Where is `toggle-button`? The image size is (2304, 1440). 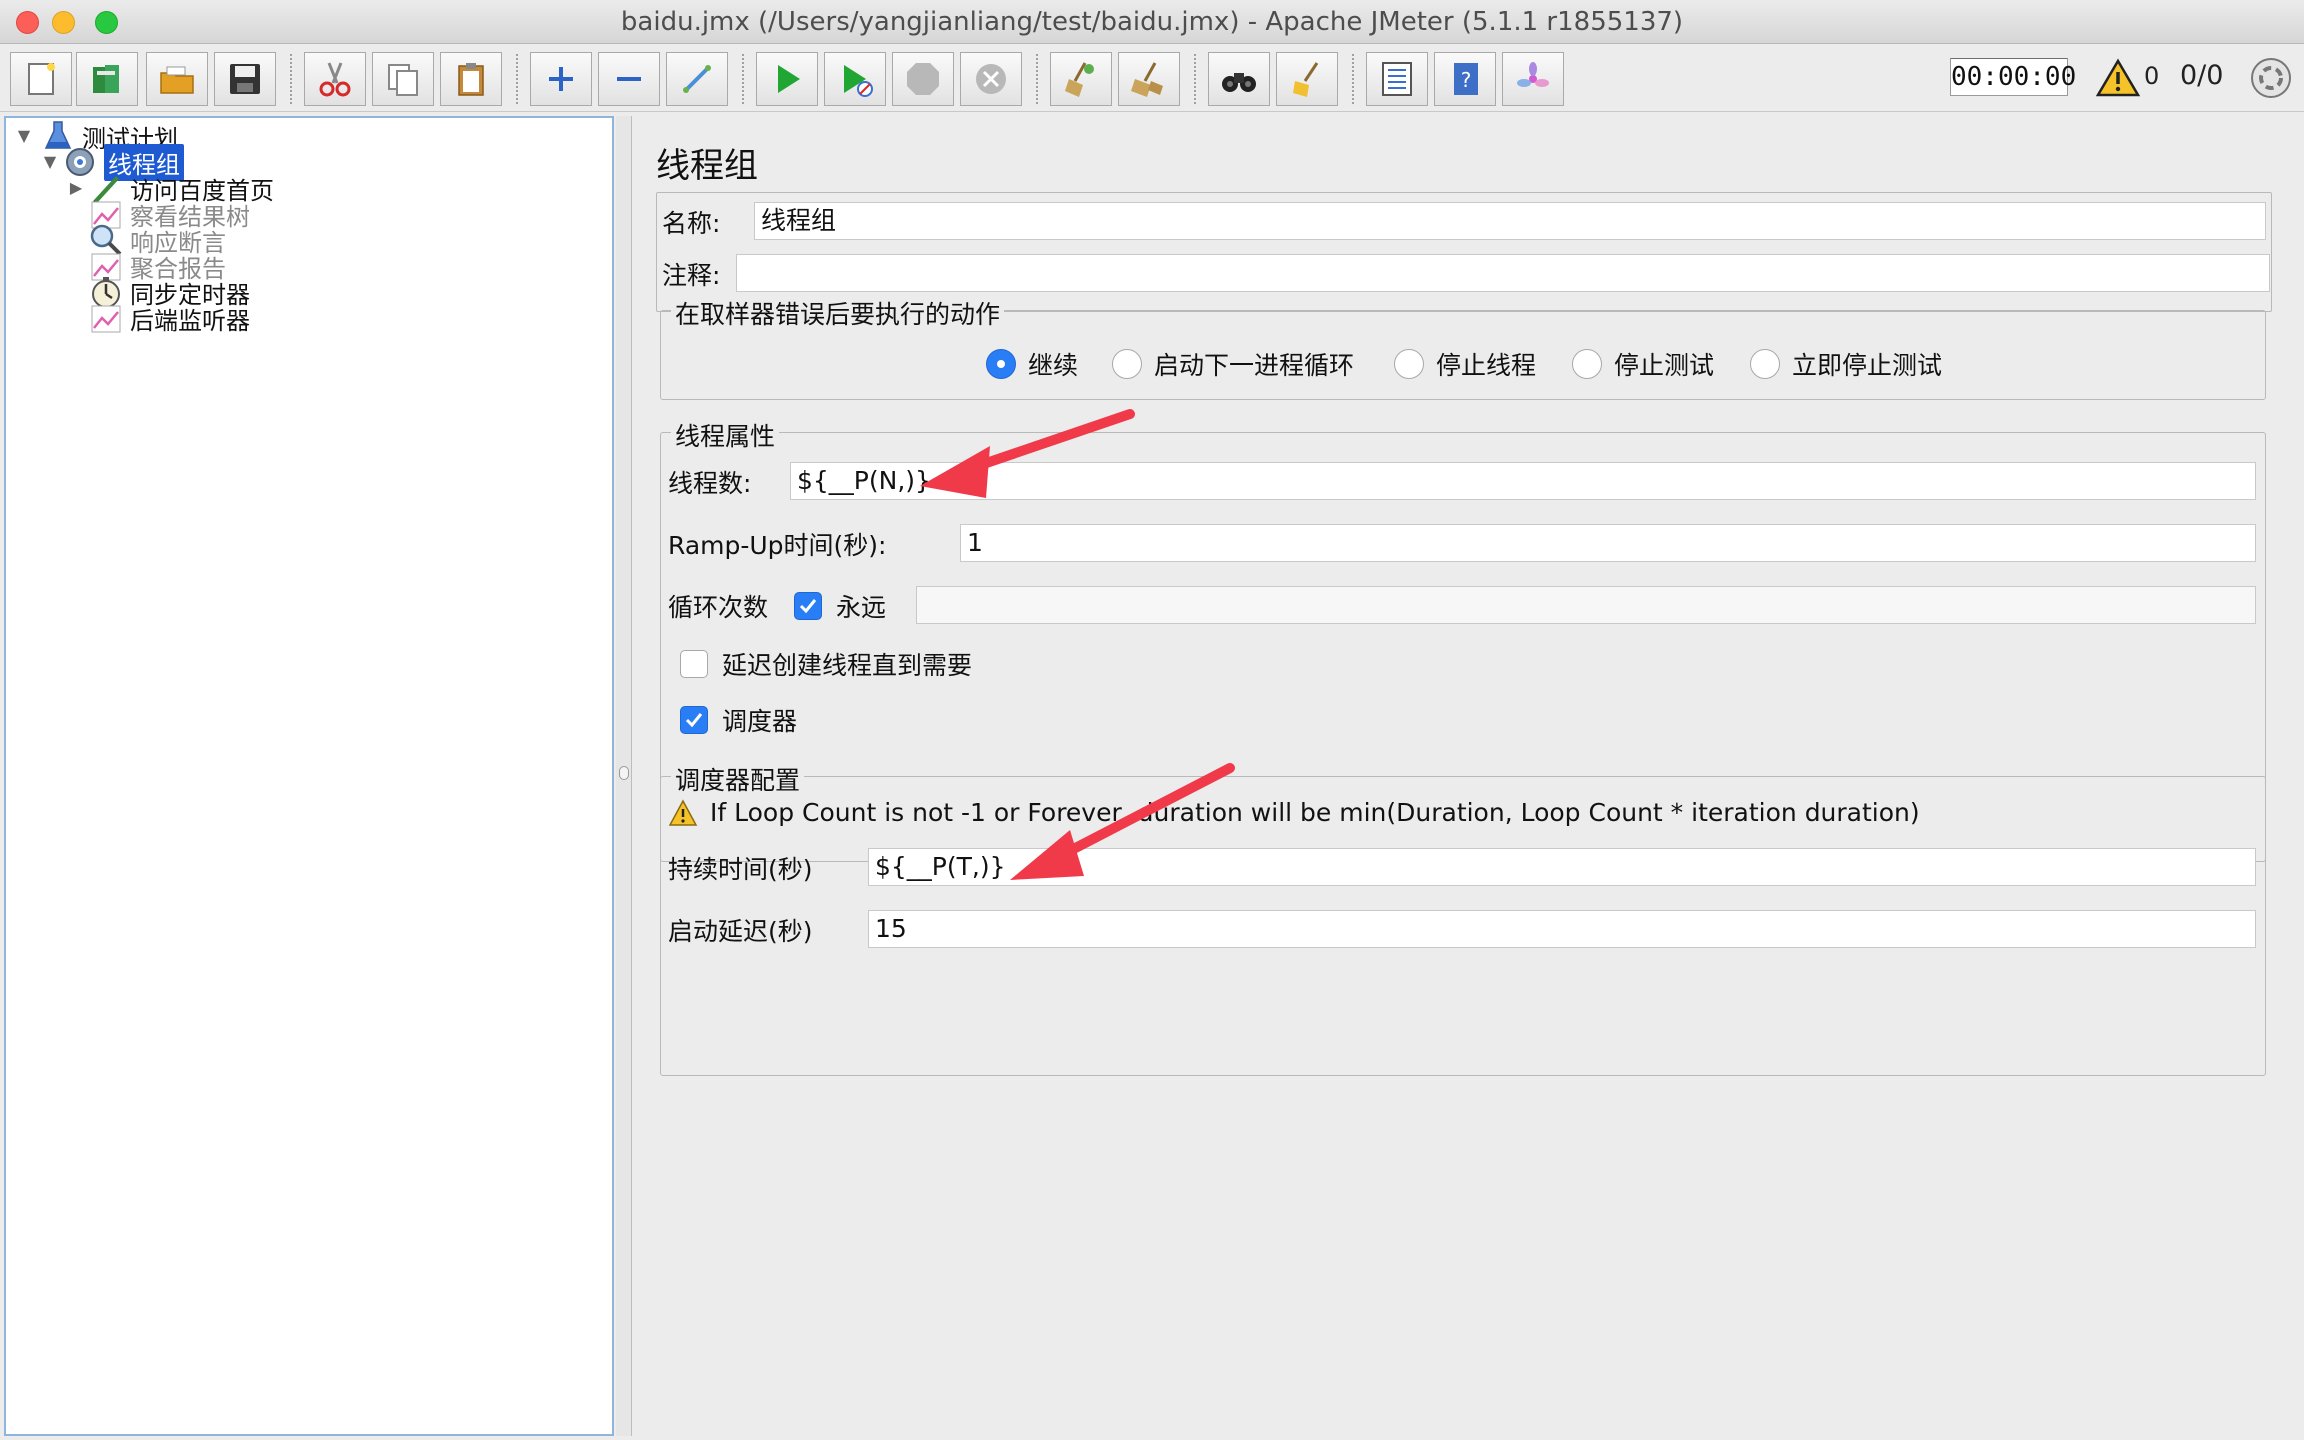
toggle-button is located at coordinates (697, 79).